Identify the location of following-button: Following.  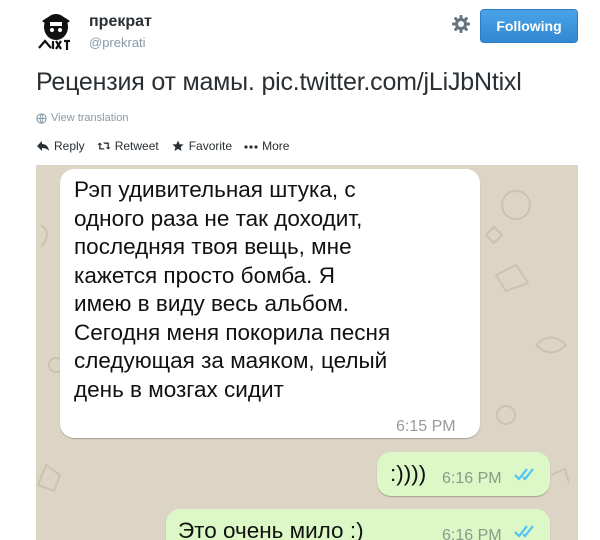
(529, 26).